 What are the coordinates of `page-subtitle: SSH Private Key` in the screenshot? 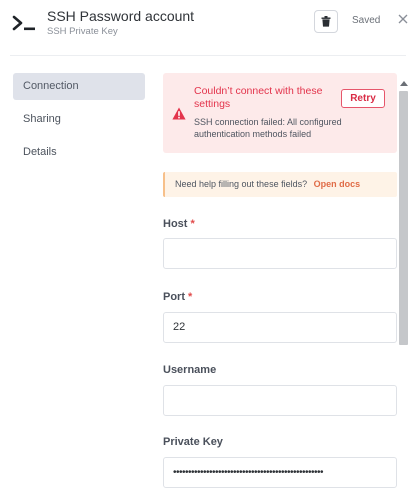 It's located at (82, 31).